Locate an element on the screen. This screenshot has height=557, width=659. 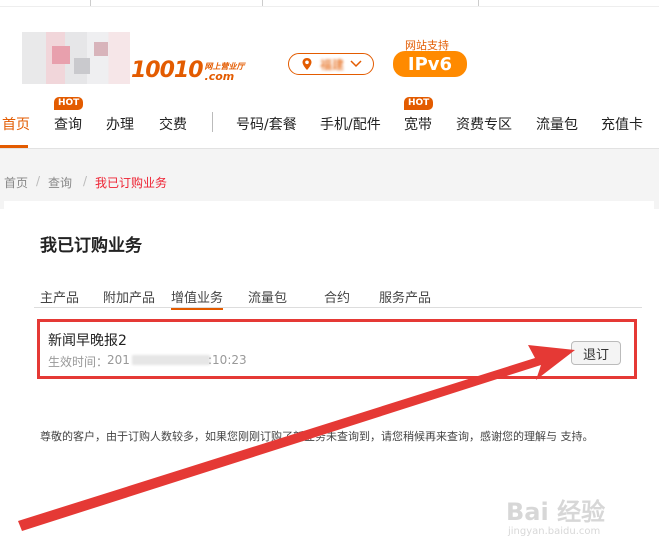
brand-com: .com is located at coordinates (219, 76).